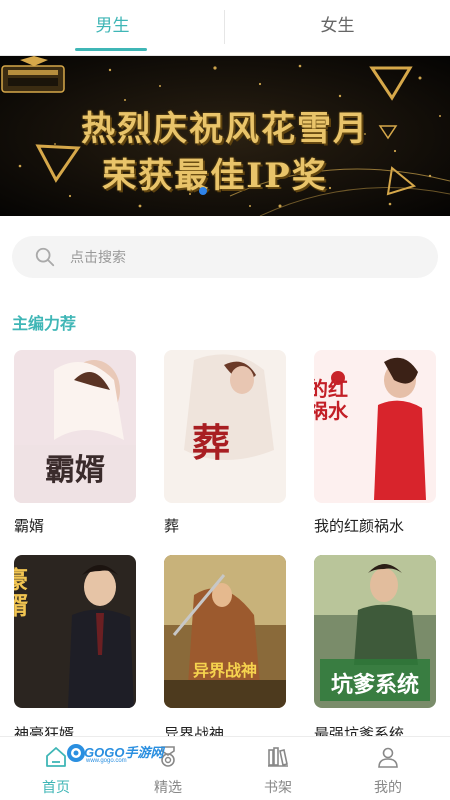 The image size is (450, 800). What do you see at coordinates (56, 787) in the screenshot?
I see `nav-home-label: 首页` at bounding box center [56, 787].